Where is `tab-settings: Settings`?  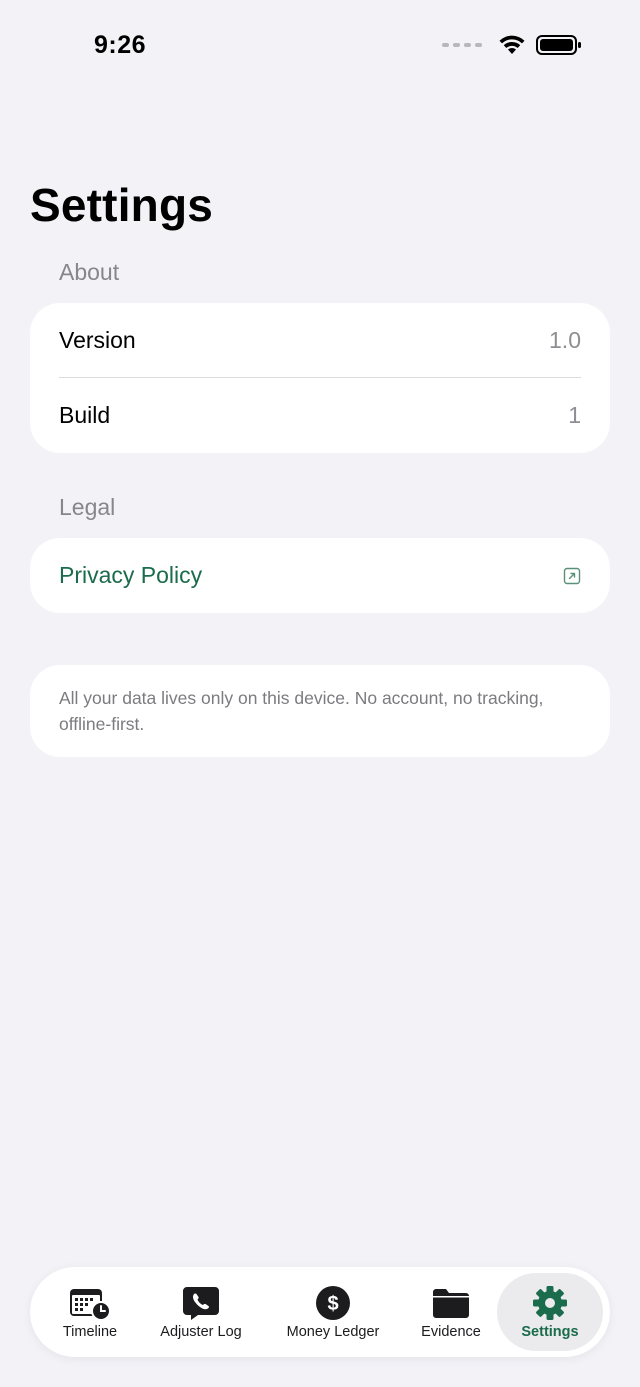 tab-settings: Settings is located at coordinates (550, 1312).